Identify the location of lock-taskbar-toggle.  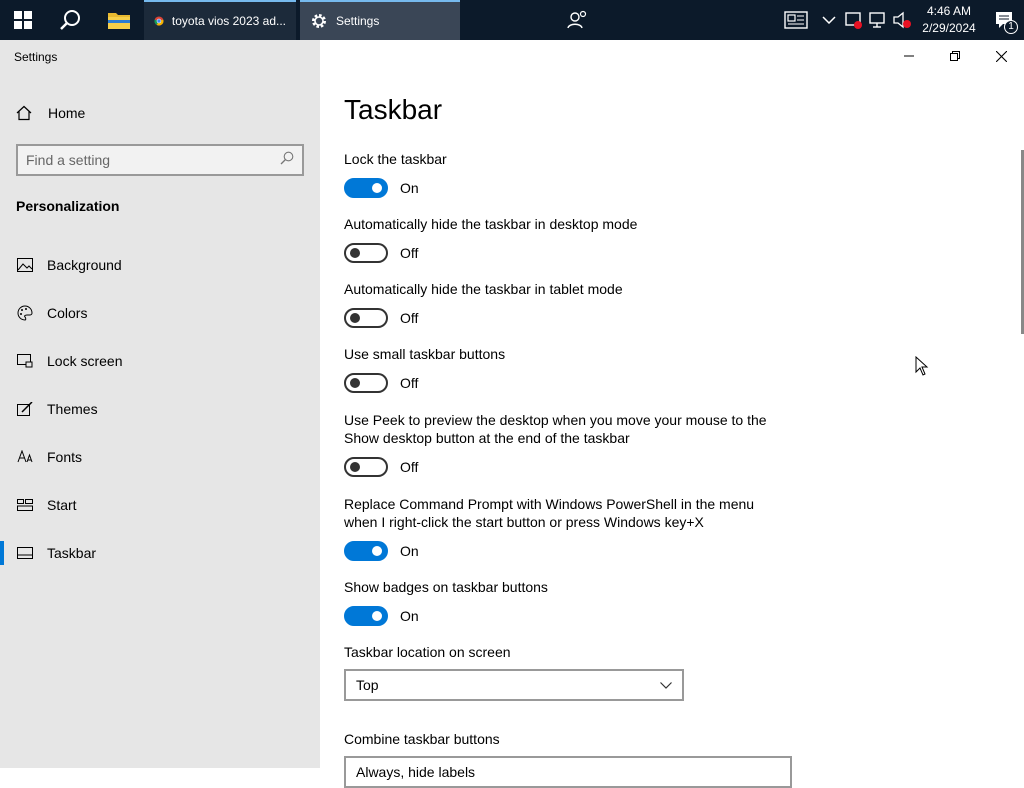
(366, 188).